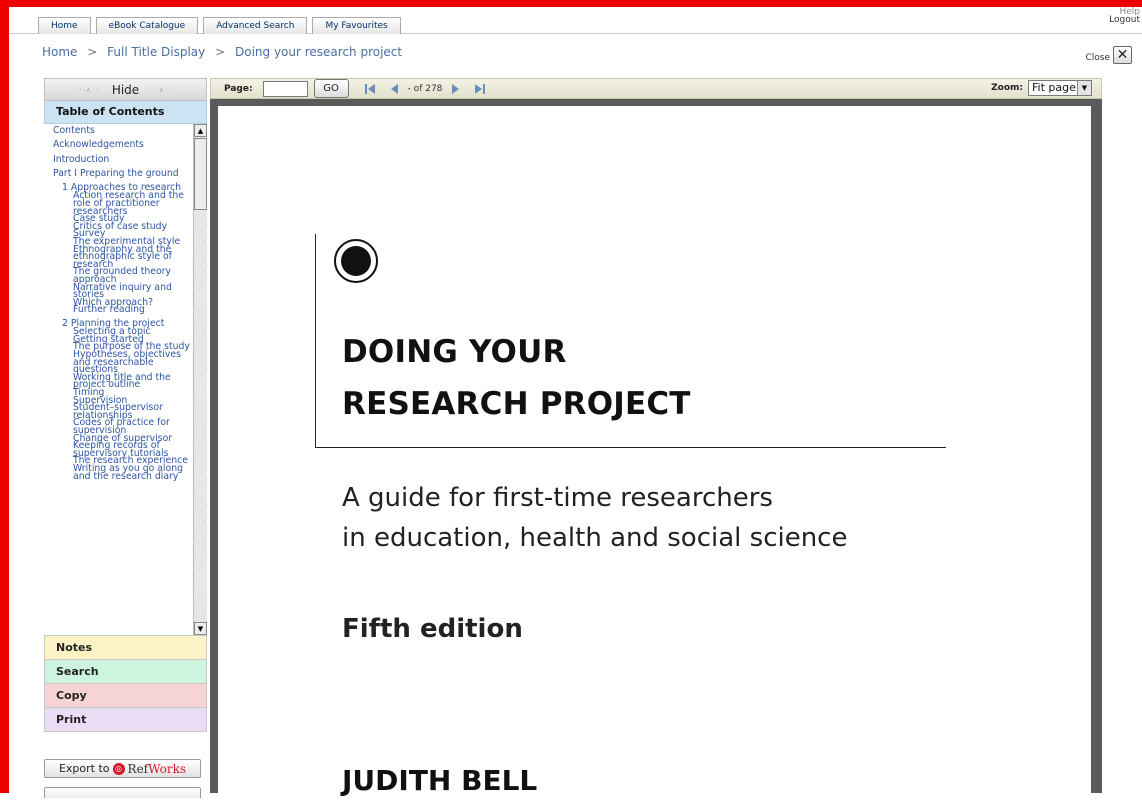 Image resolution: width=1142 pixels, height=806 pixels. I want to click on prev-page-icon, so click(394, 89).